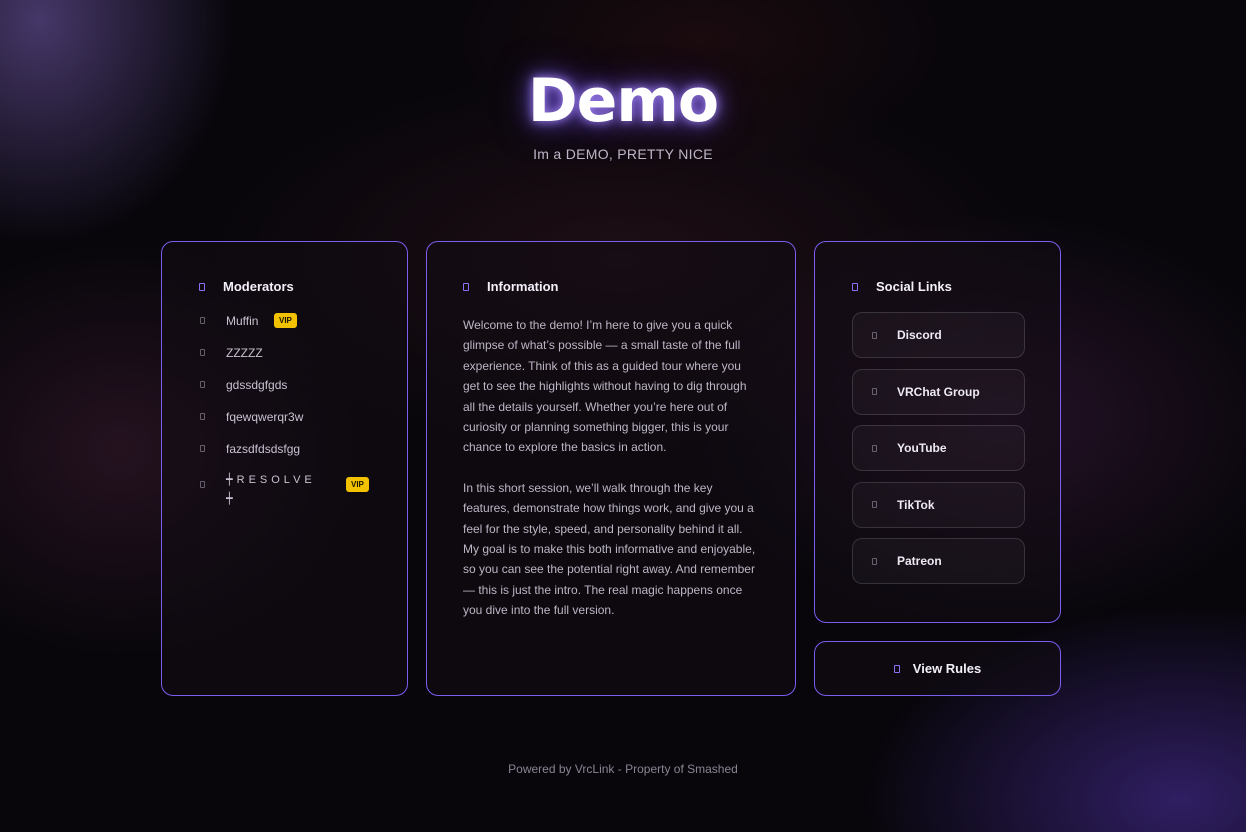 This screenshot has width=1246, height=832. I want to click on hero: Demo Im a DEMO, PRETTY NICE, so click(623, 114).